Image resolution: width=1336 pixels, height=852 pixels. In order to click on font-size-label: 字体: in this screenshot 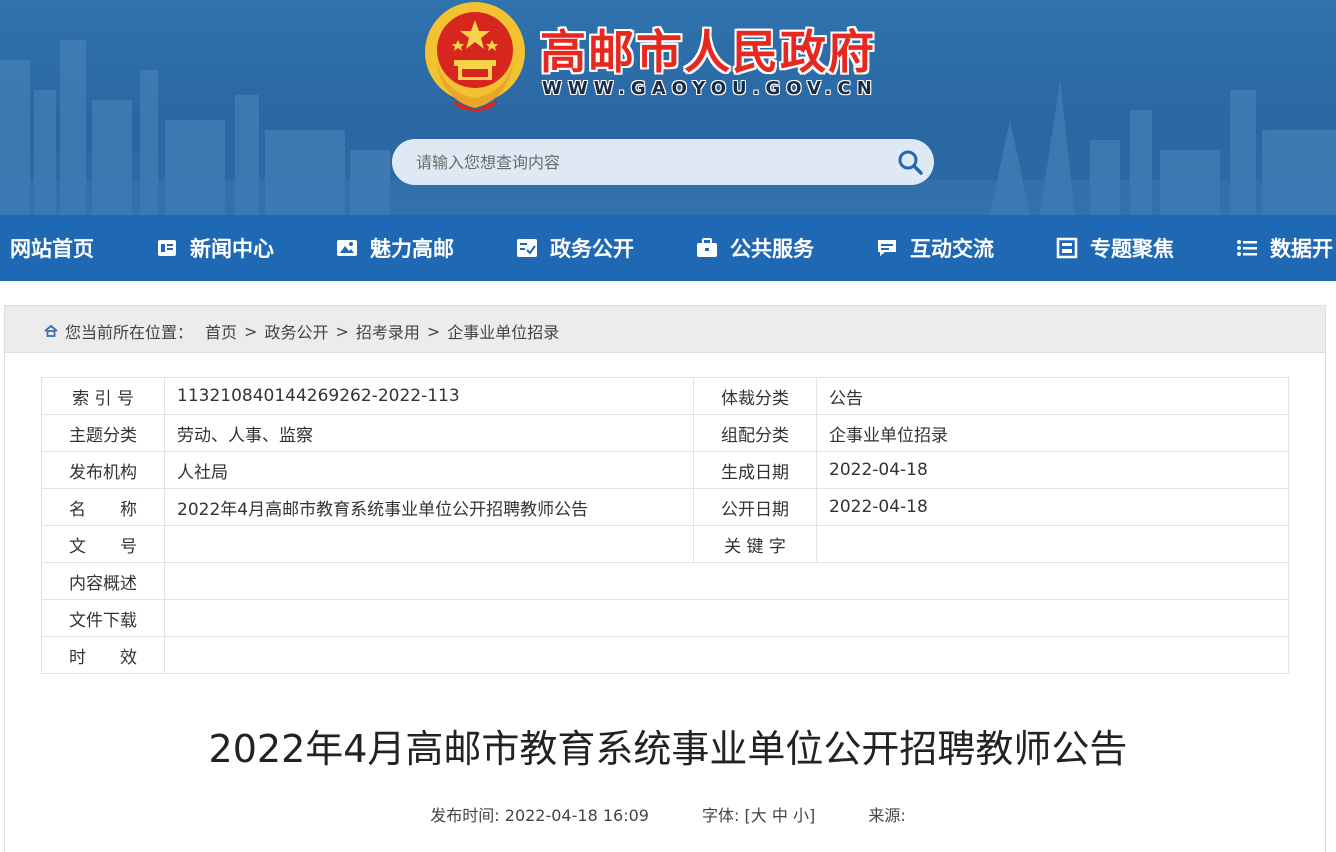, I will do `click(721, 815)`.